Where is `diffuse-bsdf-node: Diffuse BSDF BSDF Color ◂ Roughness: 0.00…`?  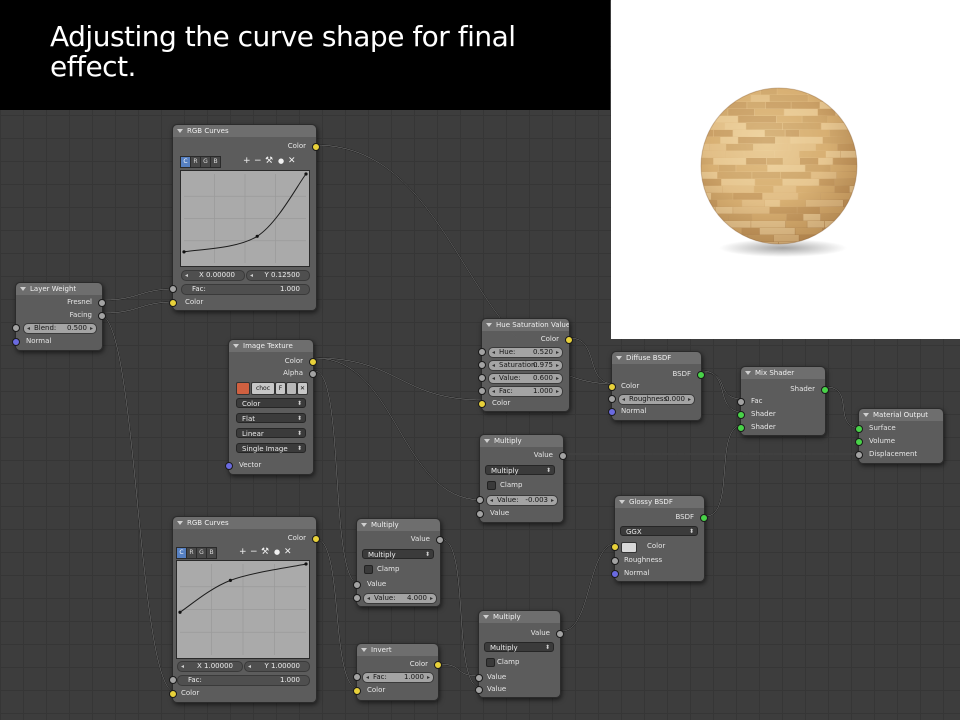 diffuse-bsdf-node: Diffuse BSDF BSDF Color ◂ Roughness: 0.00… is located at coordinates (656, 386).